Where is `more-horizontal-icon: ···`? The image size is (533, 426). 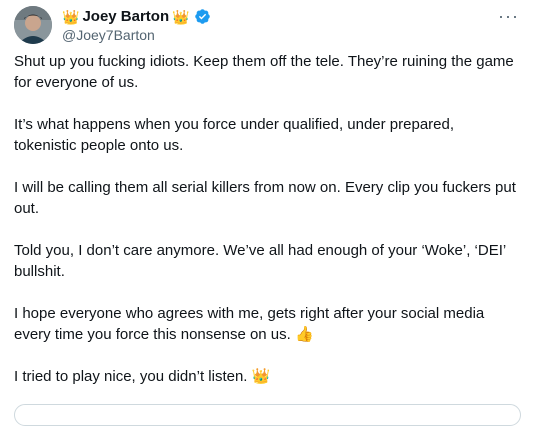 more-horizontal-icon: ··· is located at coordinates (508, 16).